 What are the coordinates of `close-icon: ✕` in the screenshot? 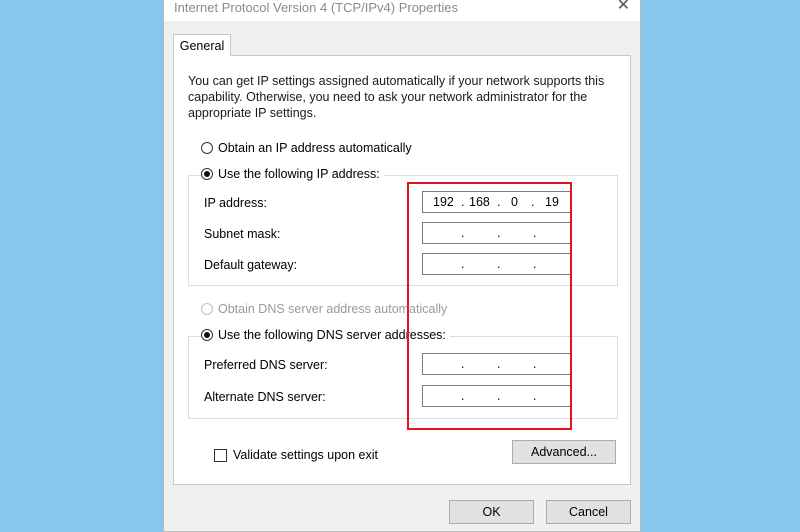 It's located at (623, 7).